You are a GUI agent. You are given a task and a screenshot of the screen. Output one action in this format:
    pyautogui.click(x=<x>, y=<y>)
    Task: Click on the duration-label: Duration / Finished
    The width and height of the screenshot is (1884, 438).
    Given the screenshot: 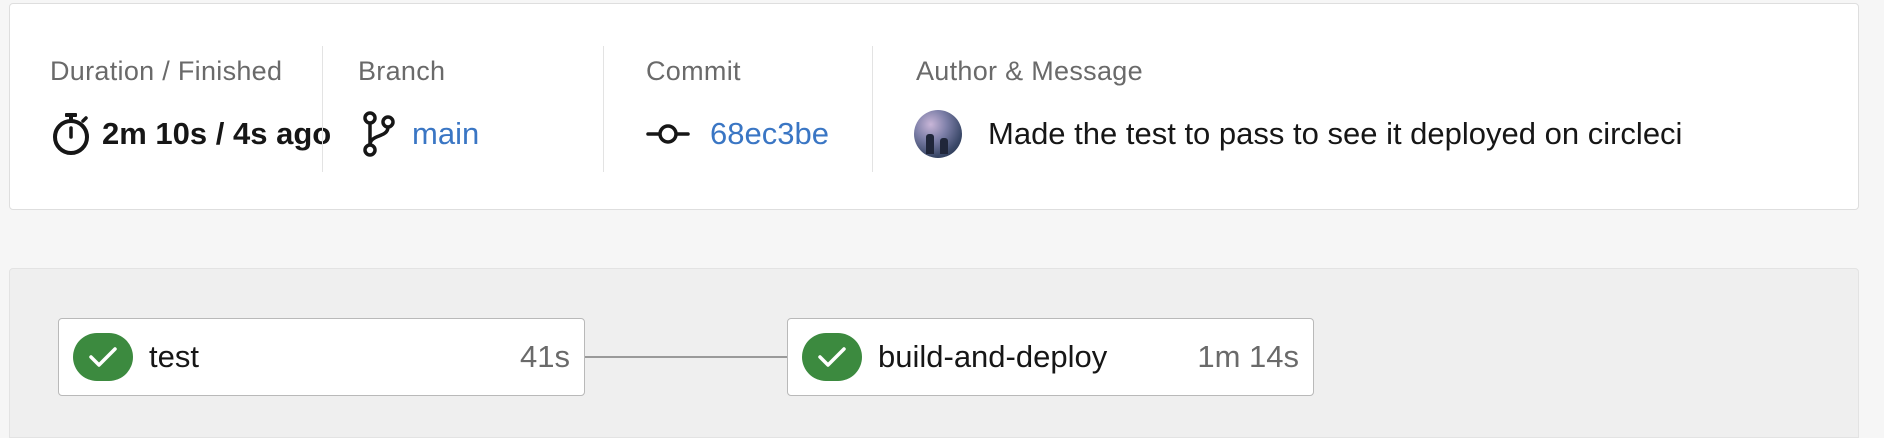 What is the action you would take?
    pyautogui.click(x=166, y=71)
    